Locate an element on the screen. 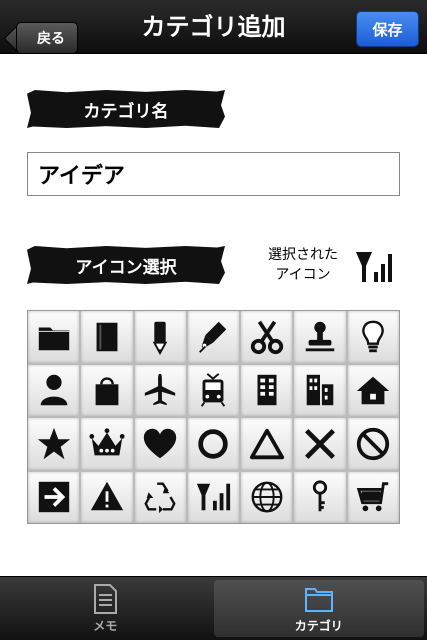 This screenshot has width=427, height=640. scissors-icon is located at coordinates (266, 337).